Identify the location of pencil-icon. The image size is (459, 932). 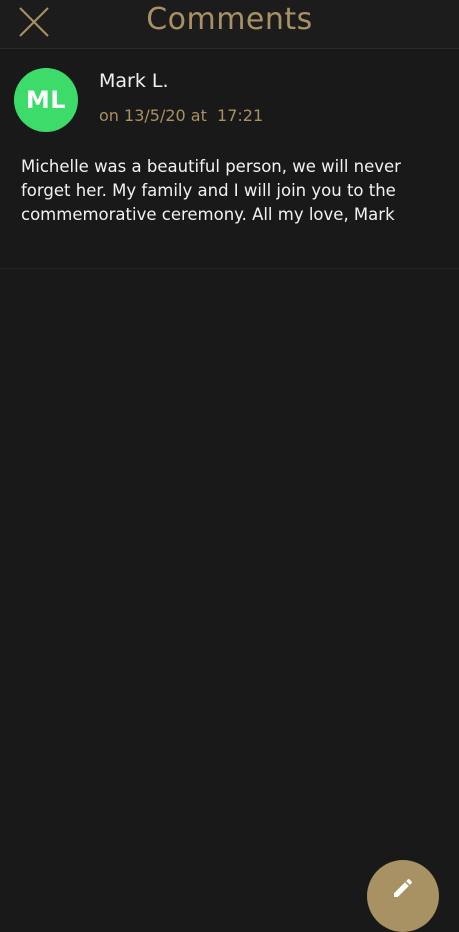
(403, 887).